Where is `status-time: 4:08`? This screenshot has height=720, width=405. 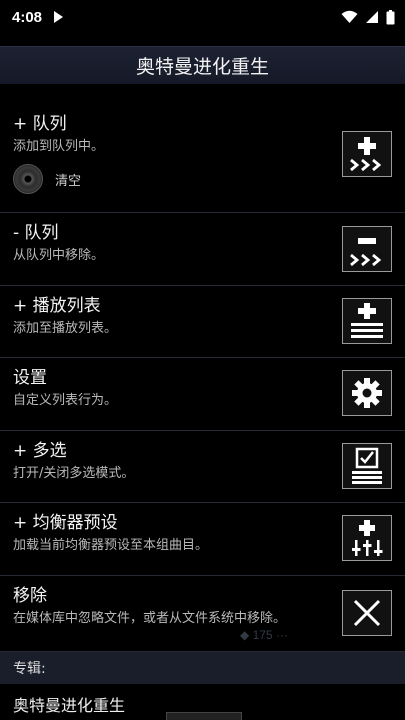 status-time: 4:08 is located at coordinates (27, 17).